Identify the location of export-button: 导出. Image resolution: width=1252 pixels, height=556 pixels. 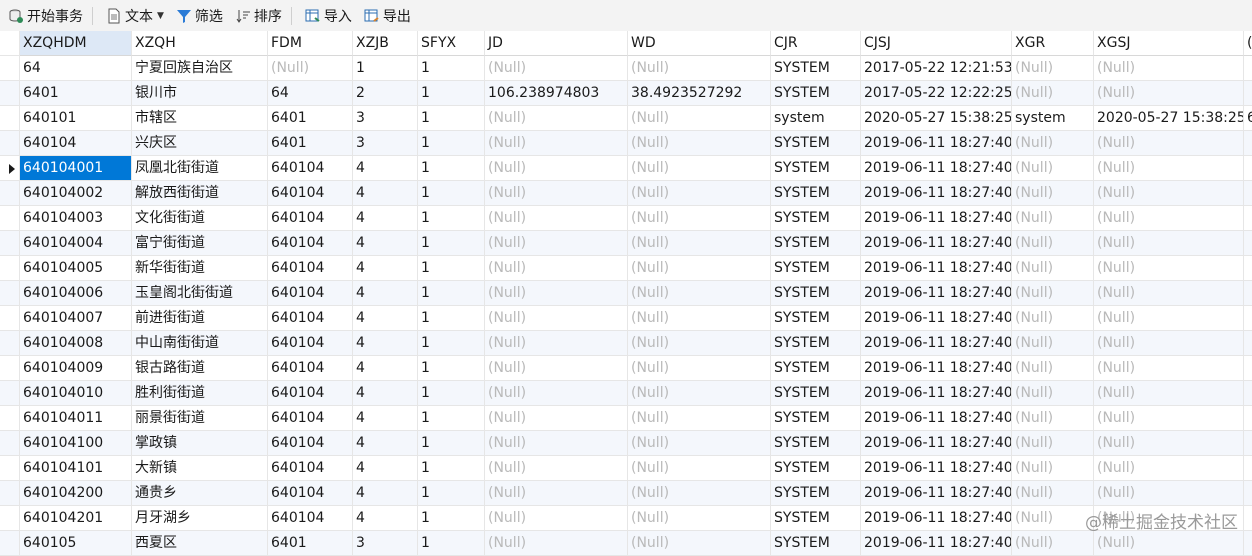
(387, 16).